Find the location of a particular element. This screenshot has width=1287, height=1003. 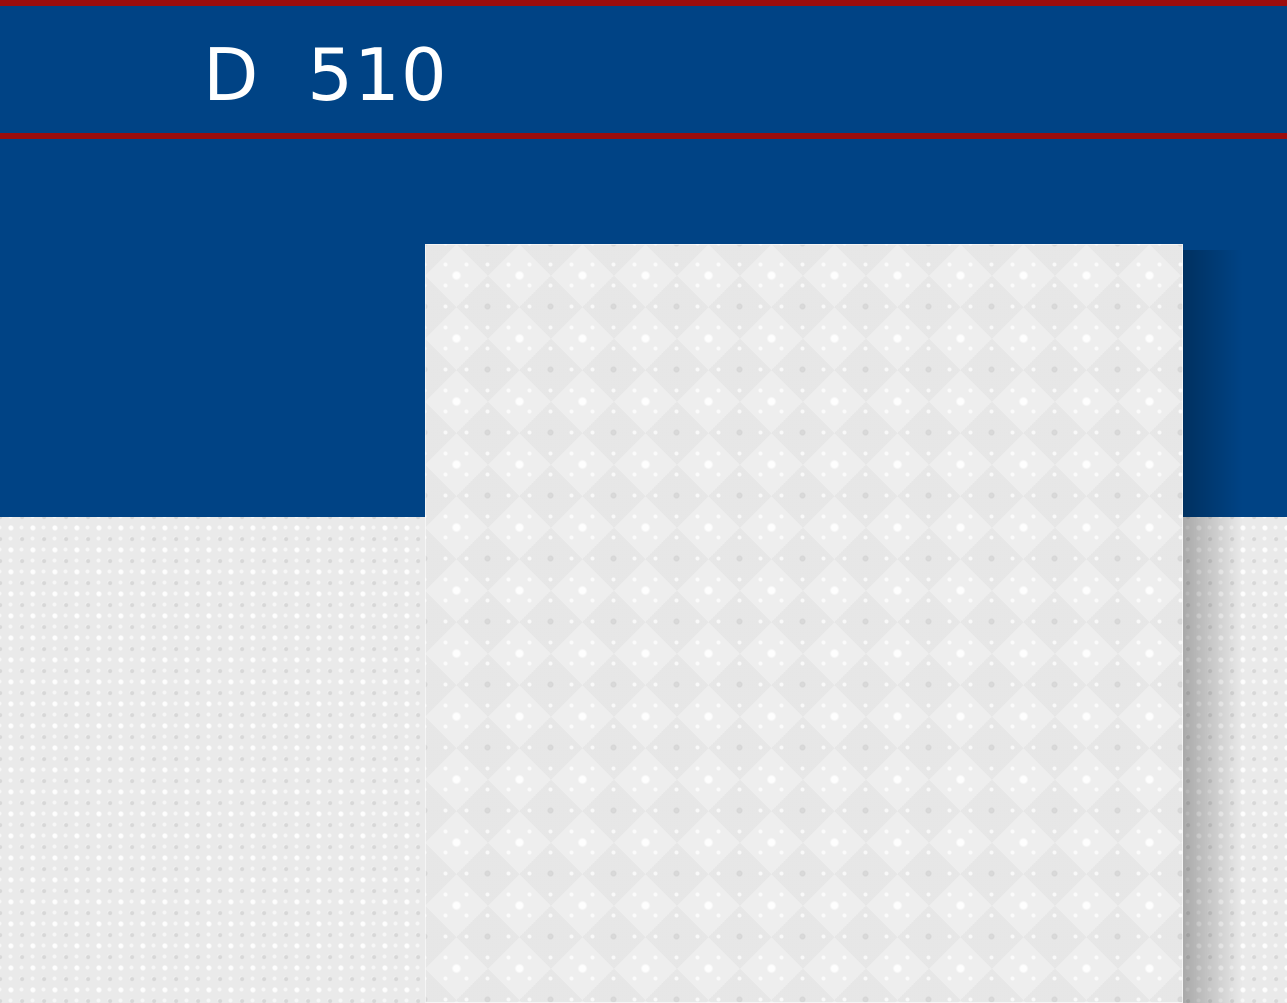

title-band is located at coordinates (643, 69).